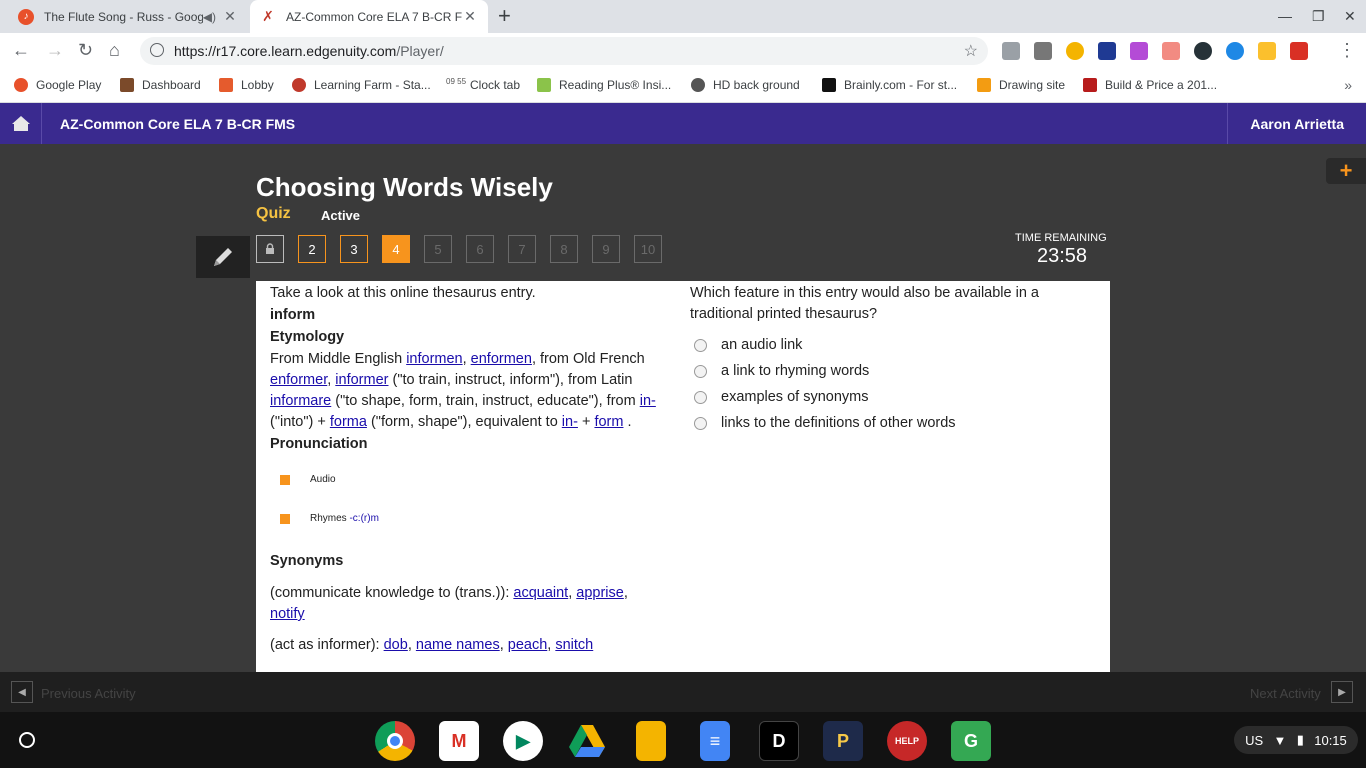  What do you see at coordinates (226, 85) in the screenshot?
I see `lobby-icon` at bounding box center [226, 85].